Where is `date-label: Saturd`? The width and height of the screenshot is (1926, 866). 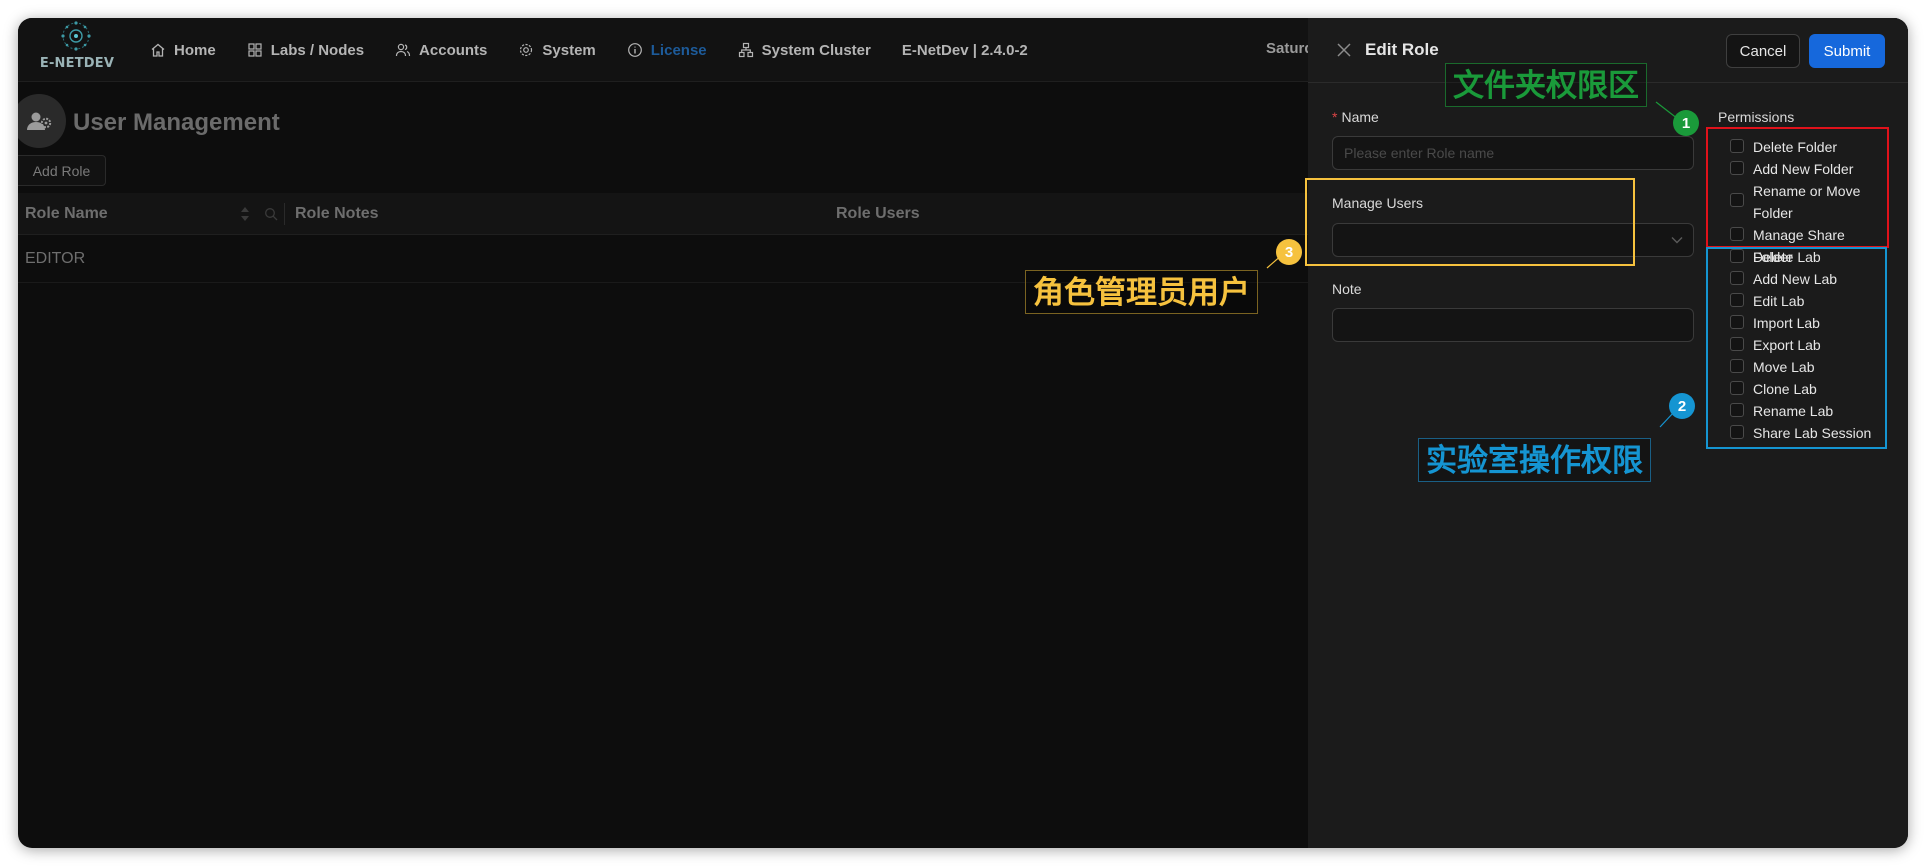 date-label: Saturd is located at coordinates (1290, 48).